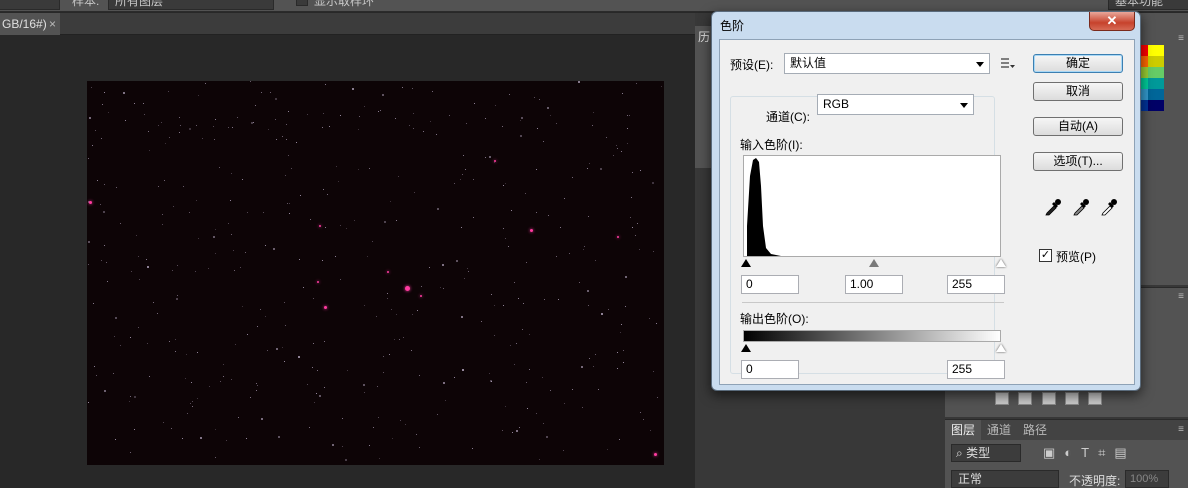 This screenshot has height=488, width=1188. I want to click on gradient-map-icon, so click(1048, 398).